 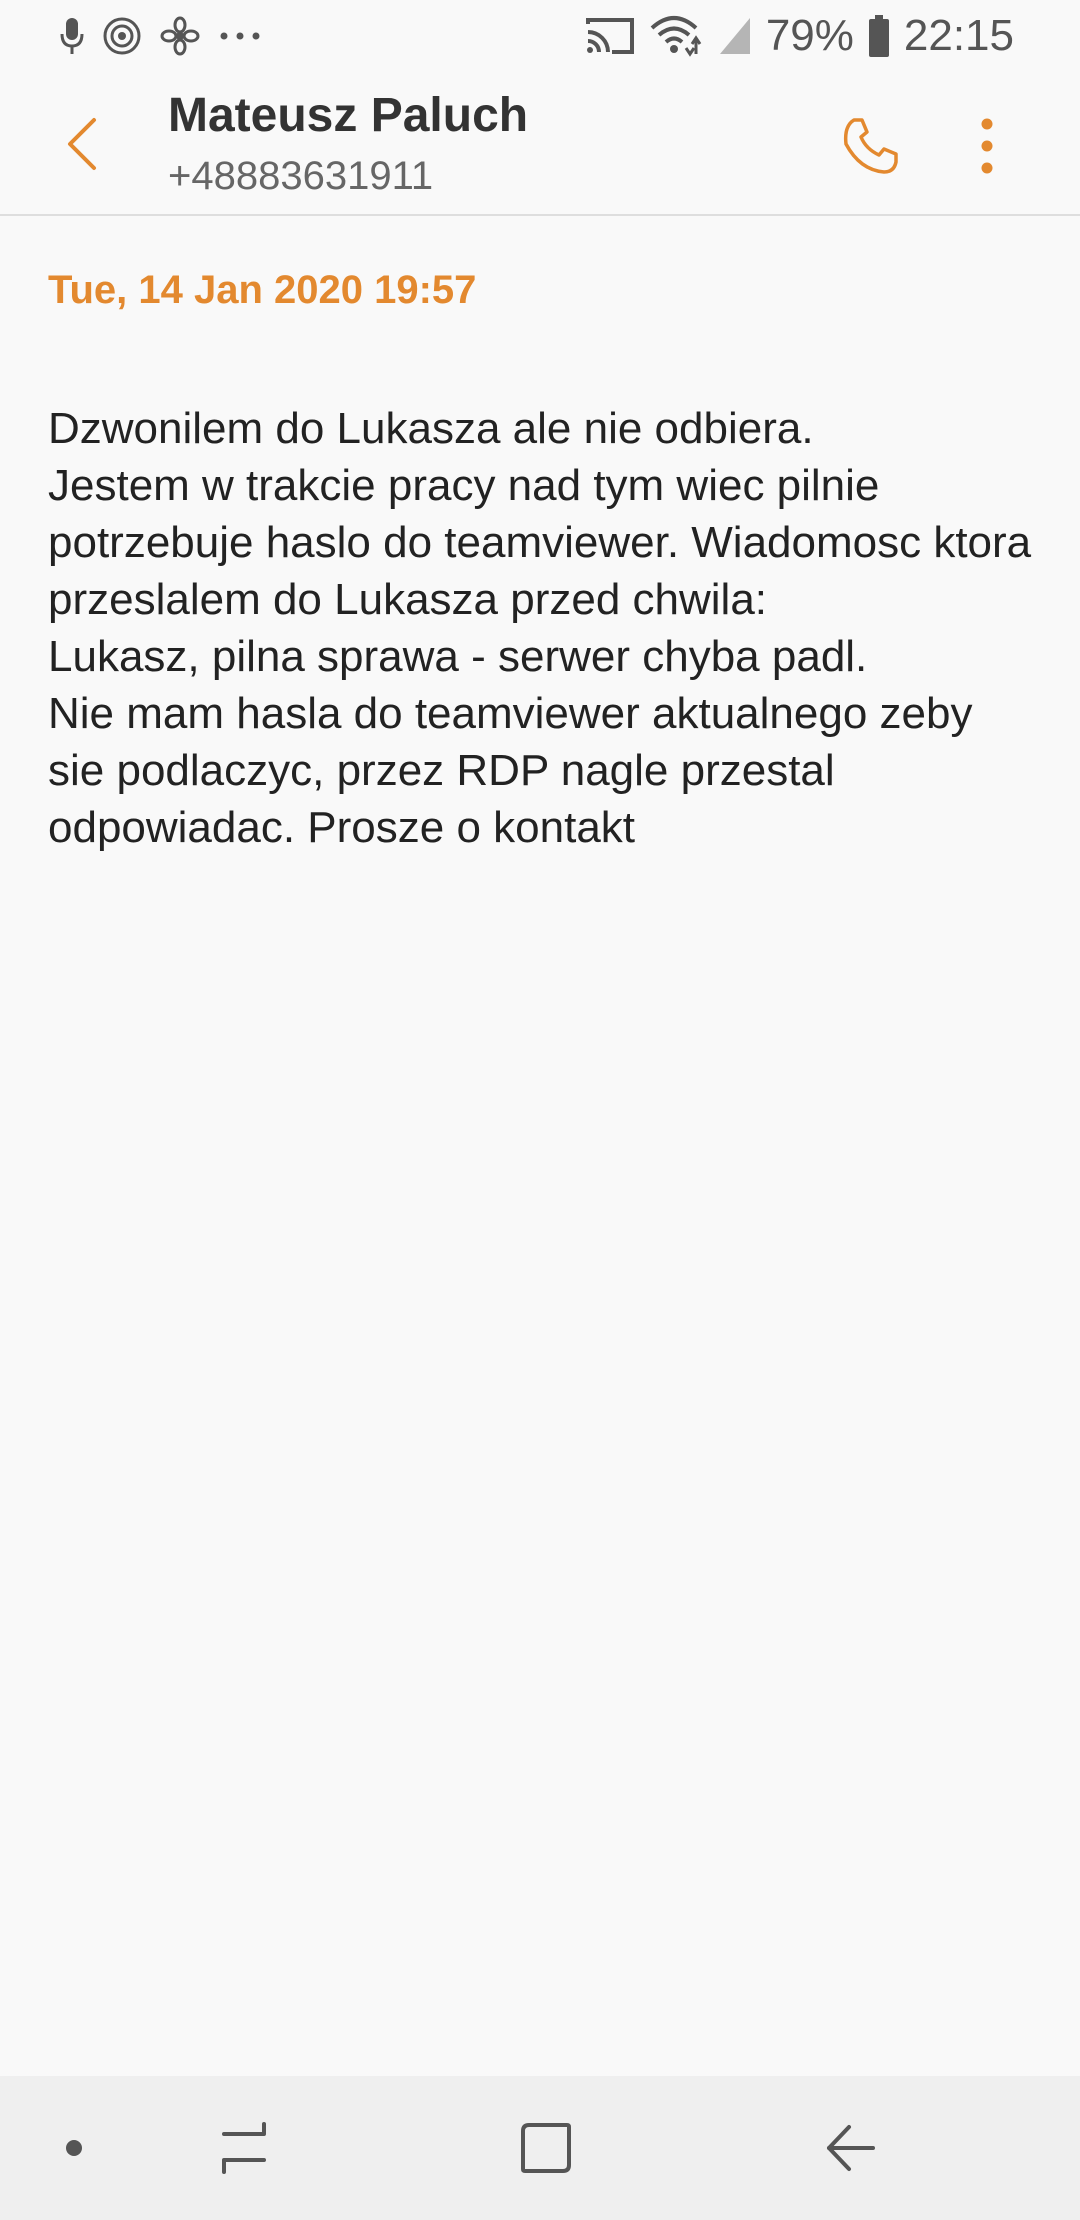 I want to click on navigation-bar, so click(x=540, y=2148).